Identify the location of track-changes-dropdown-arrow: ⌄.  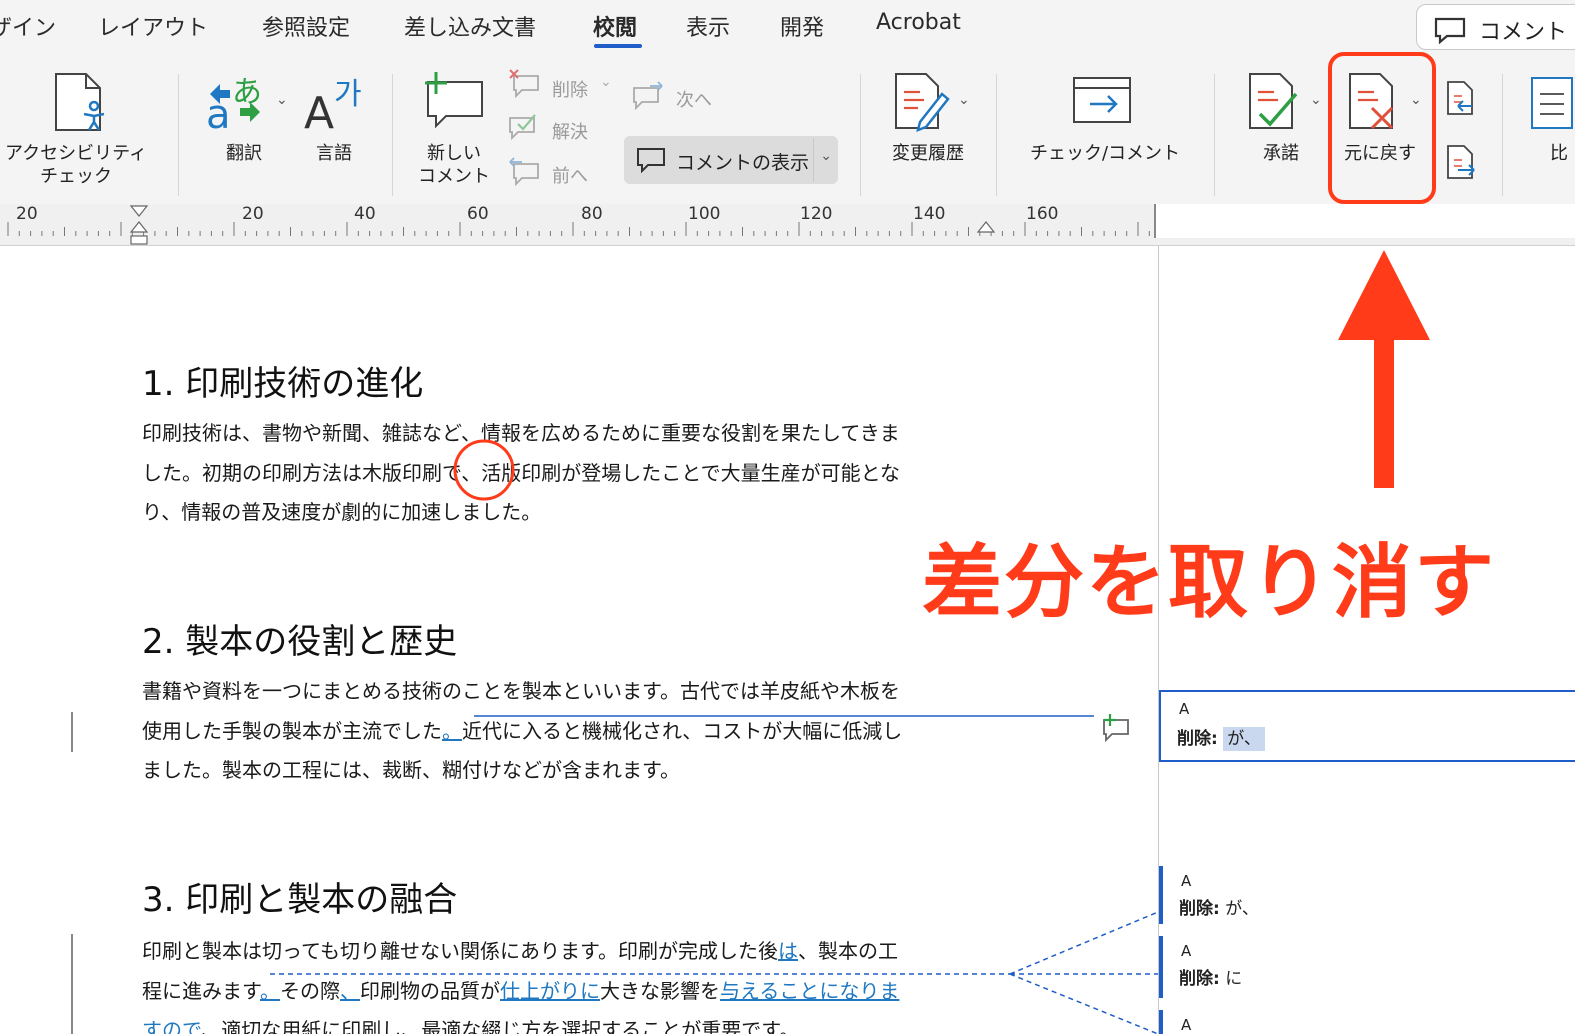
(964, 100).